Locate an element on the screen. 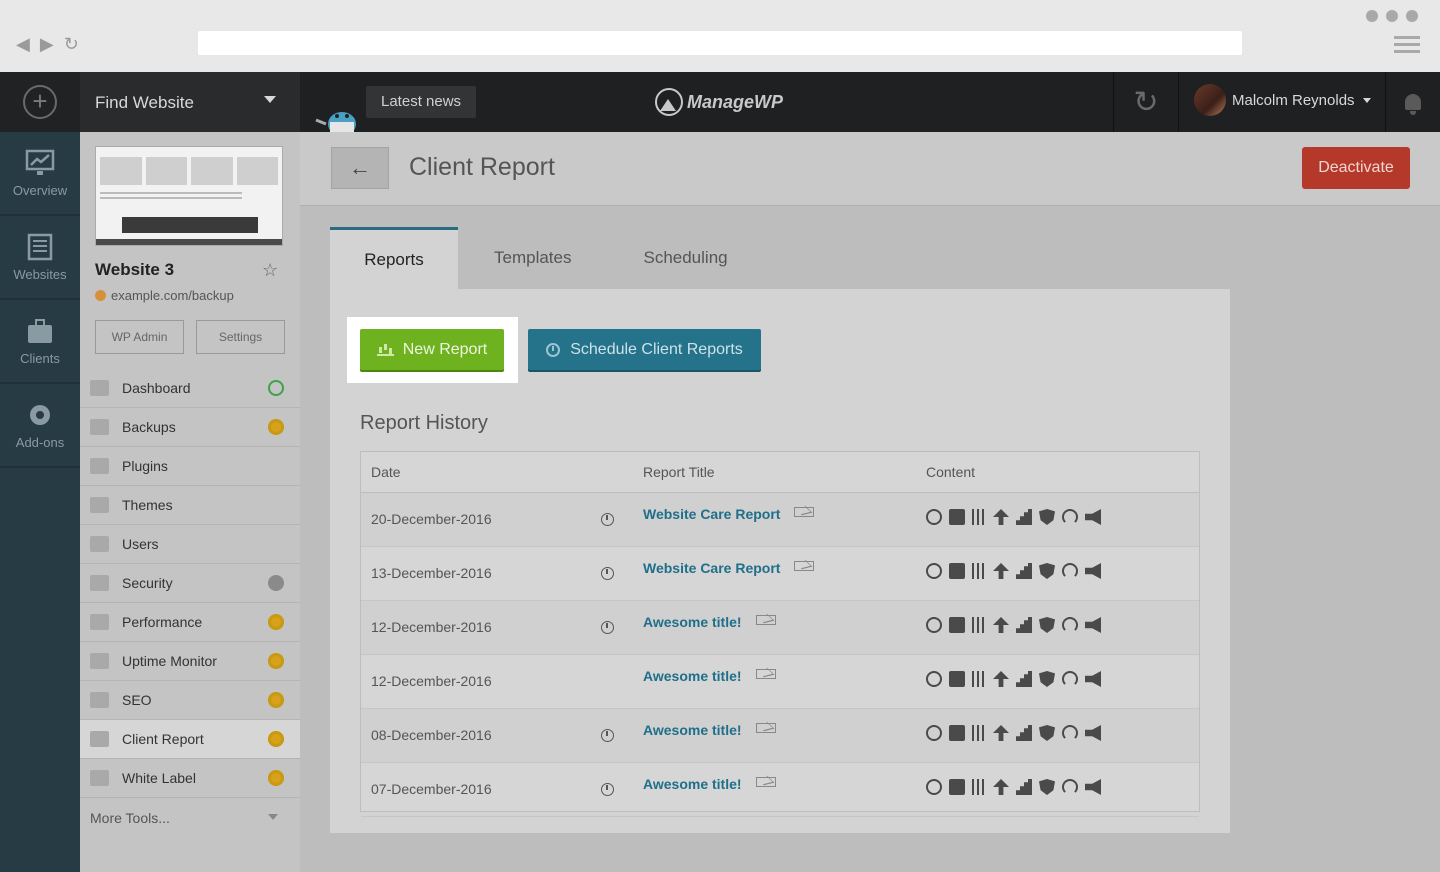 This screenshot has height=872, width=1440. rail-item-websites: Websites is located at coordinates (40, 258).